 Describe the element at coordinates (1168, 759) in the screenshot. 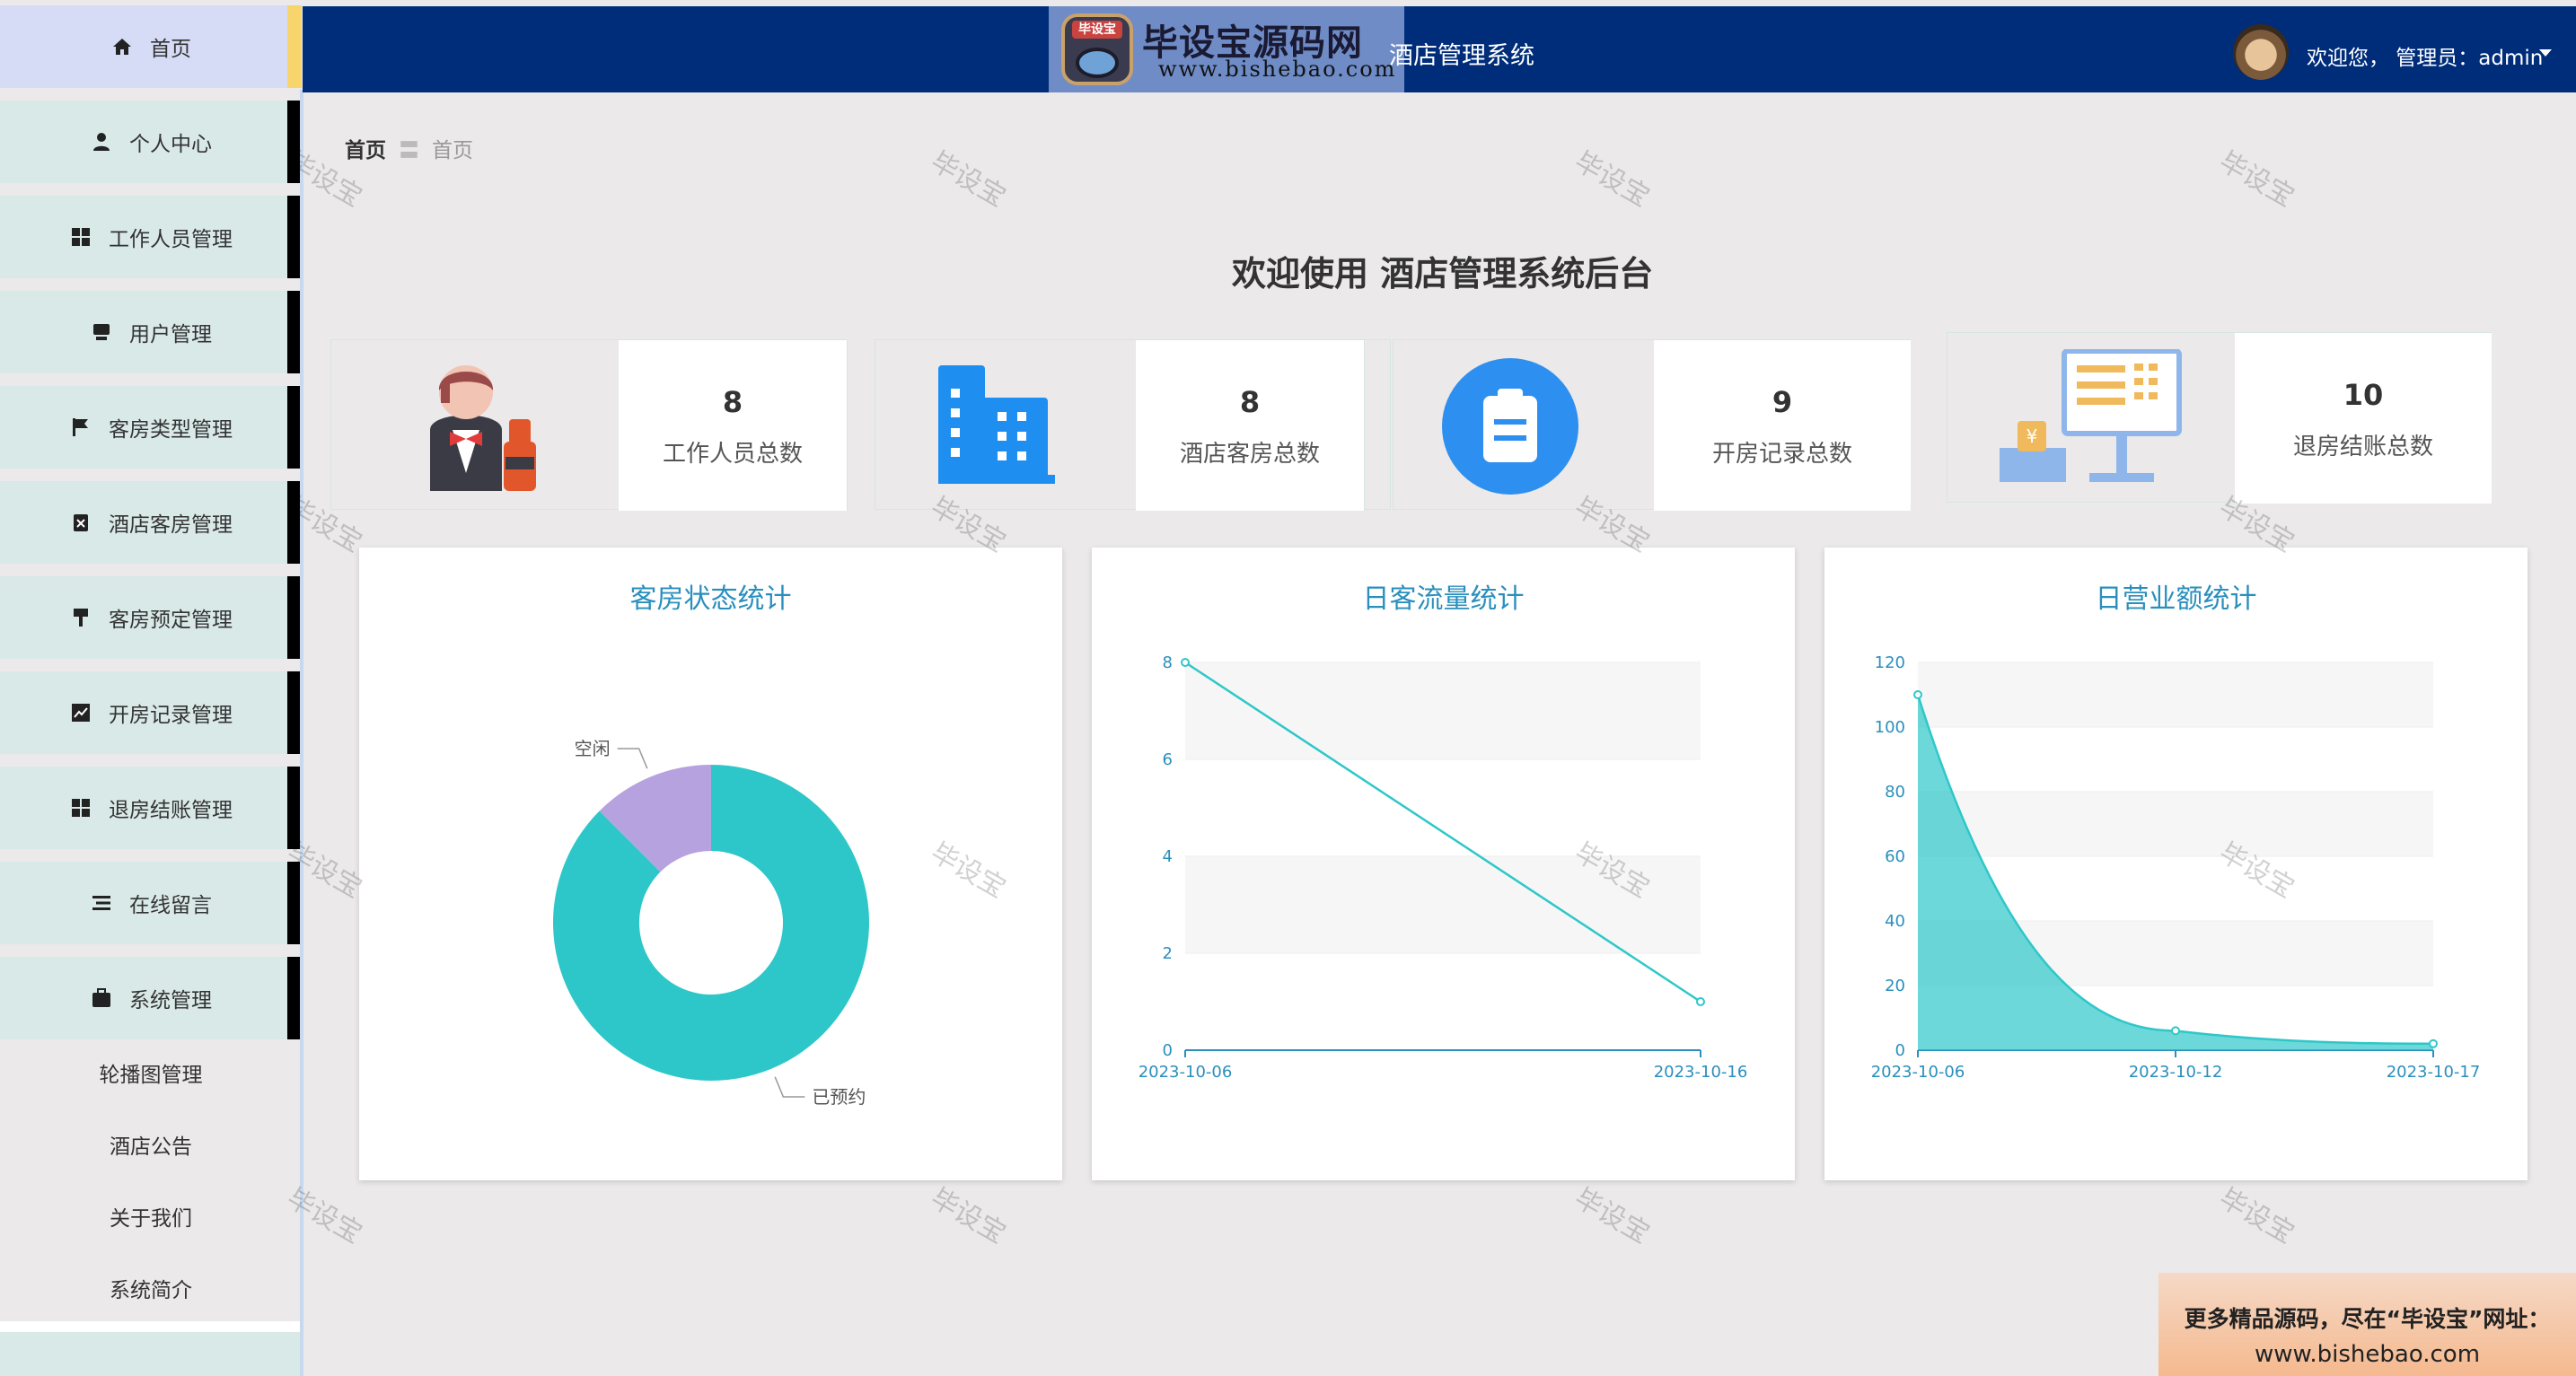

I see `y-tick-label: 6` at that location.